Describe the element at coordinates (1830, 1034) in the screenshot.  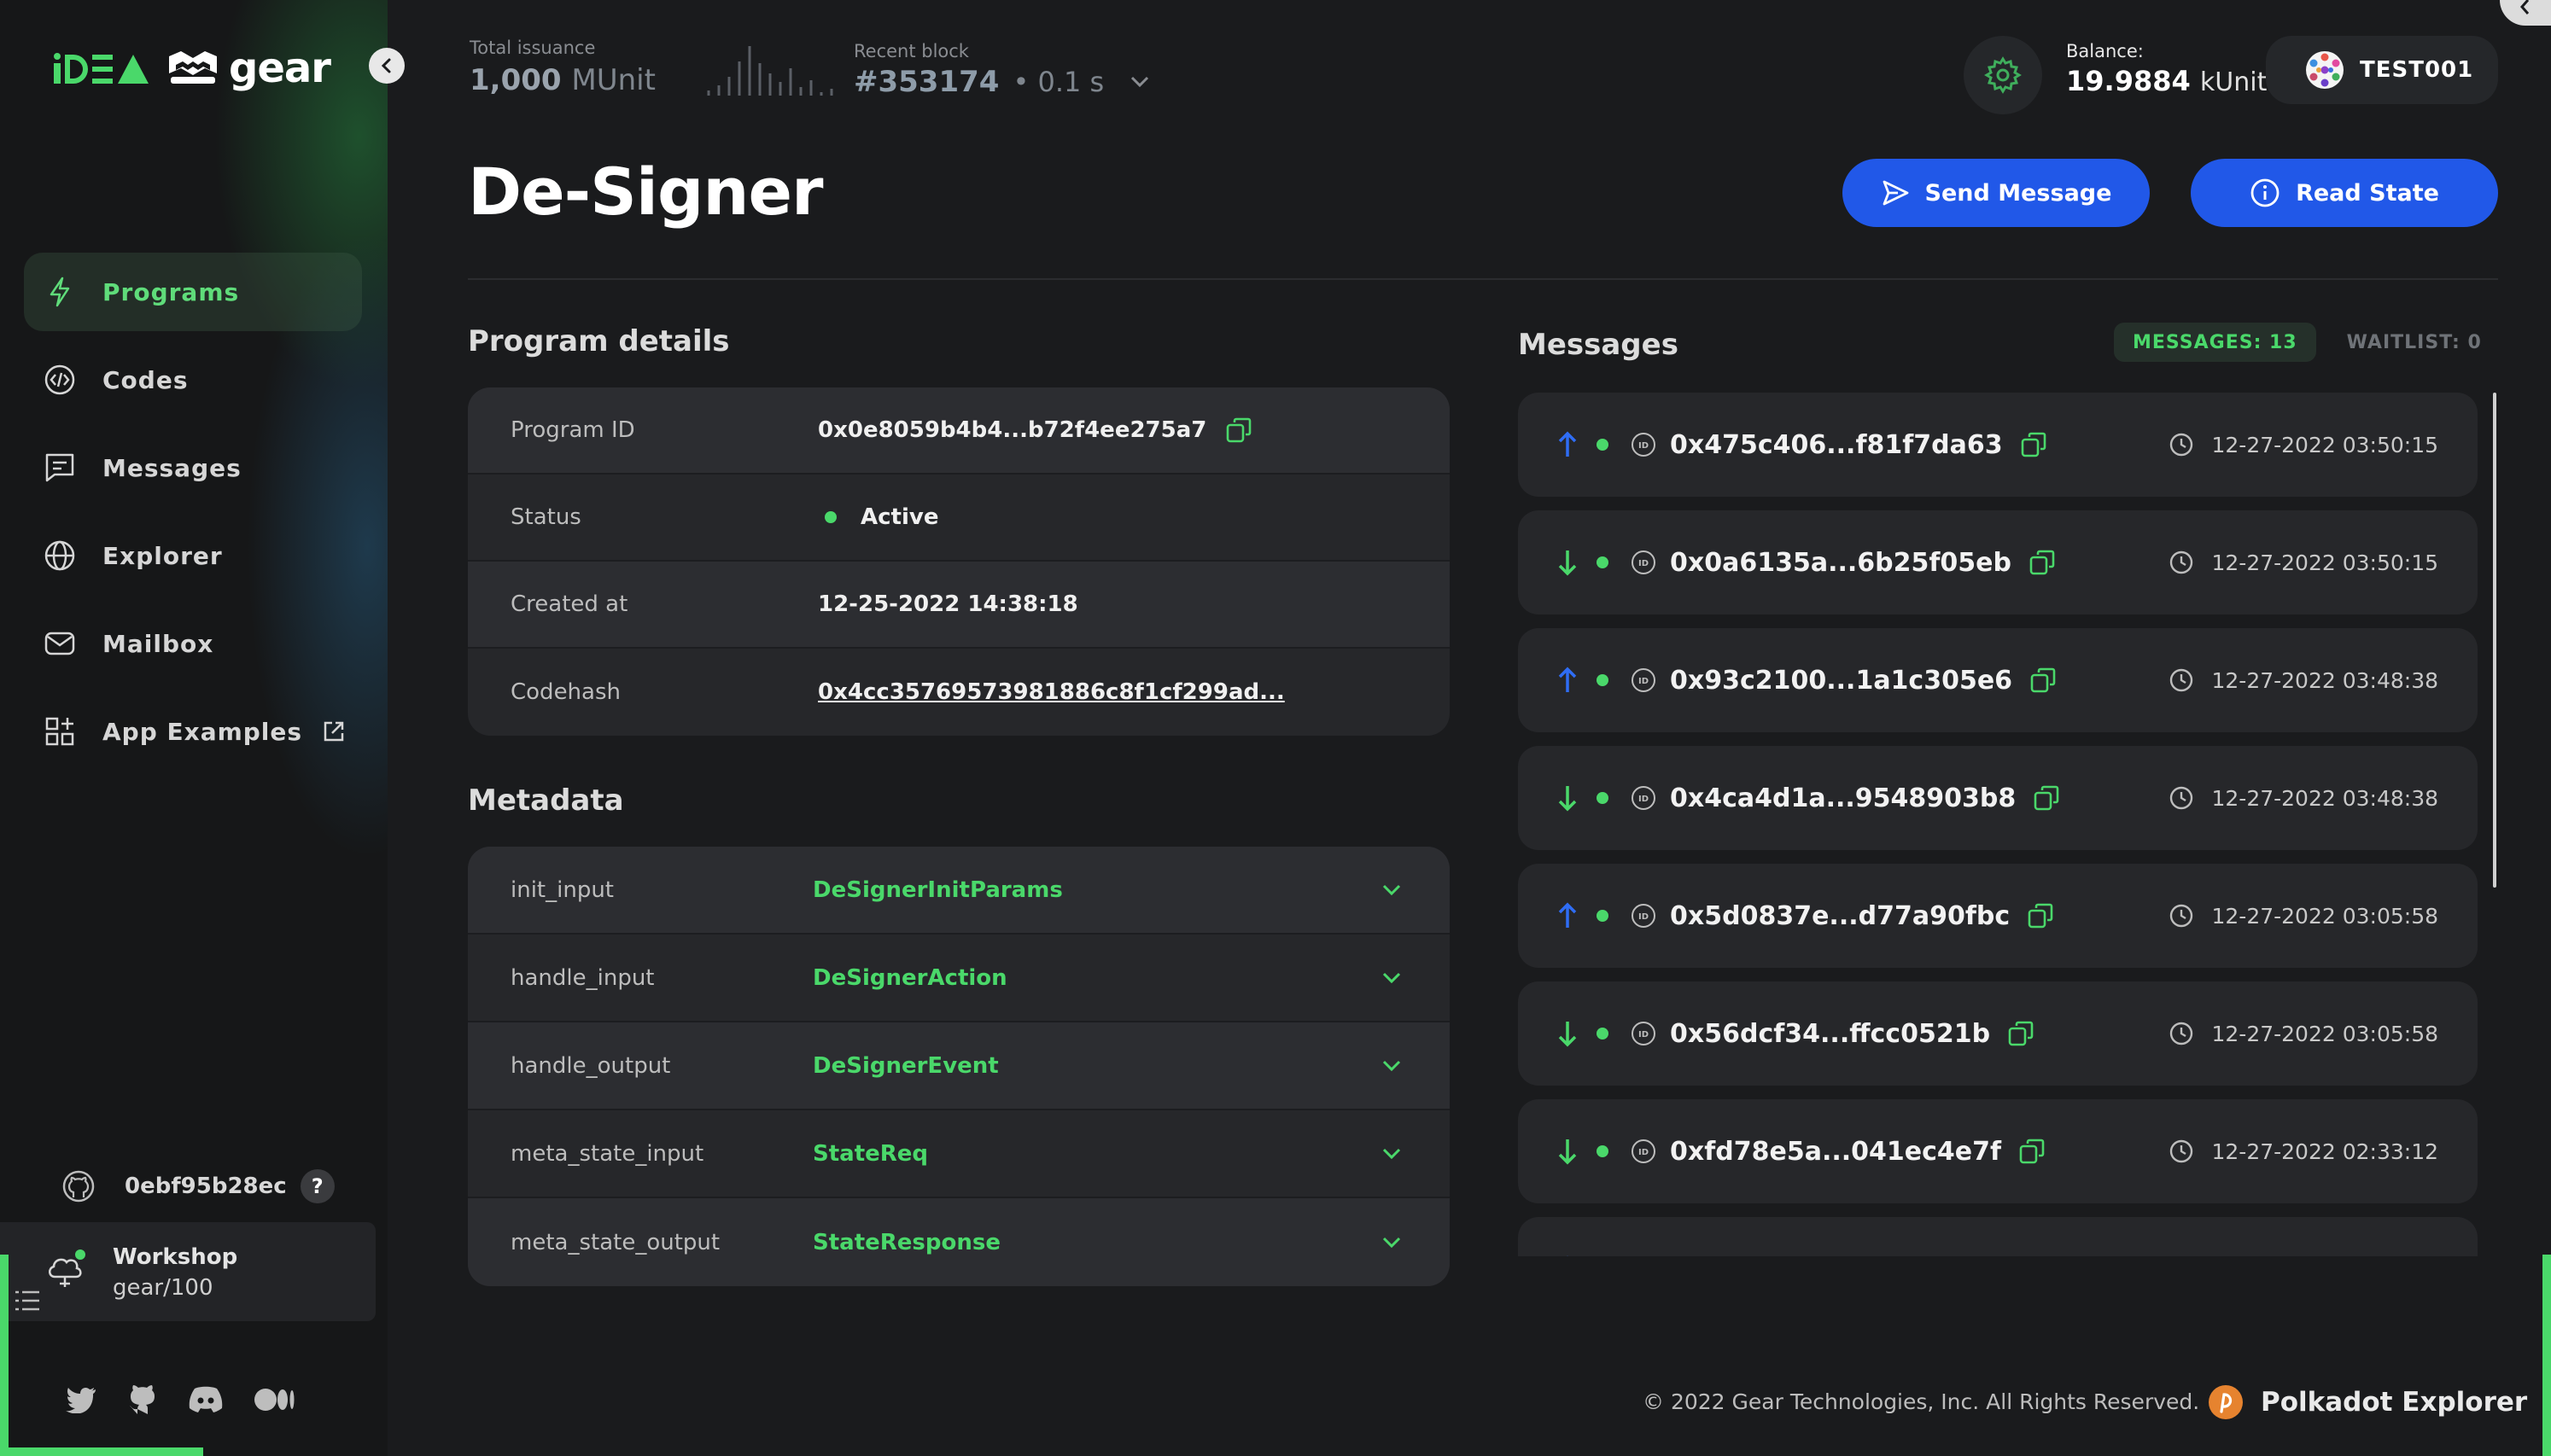
I see `message-id: 0x56dcf34...ffcc0521b` at that location.